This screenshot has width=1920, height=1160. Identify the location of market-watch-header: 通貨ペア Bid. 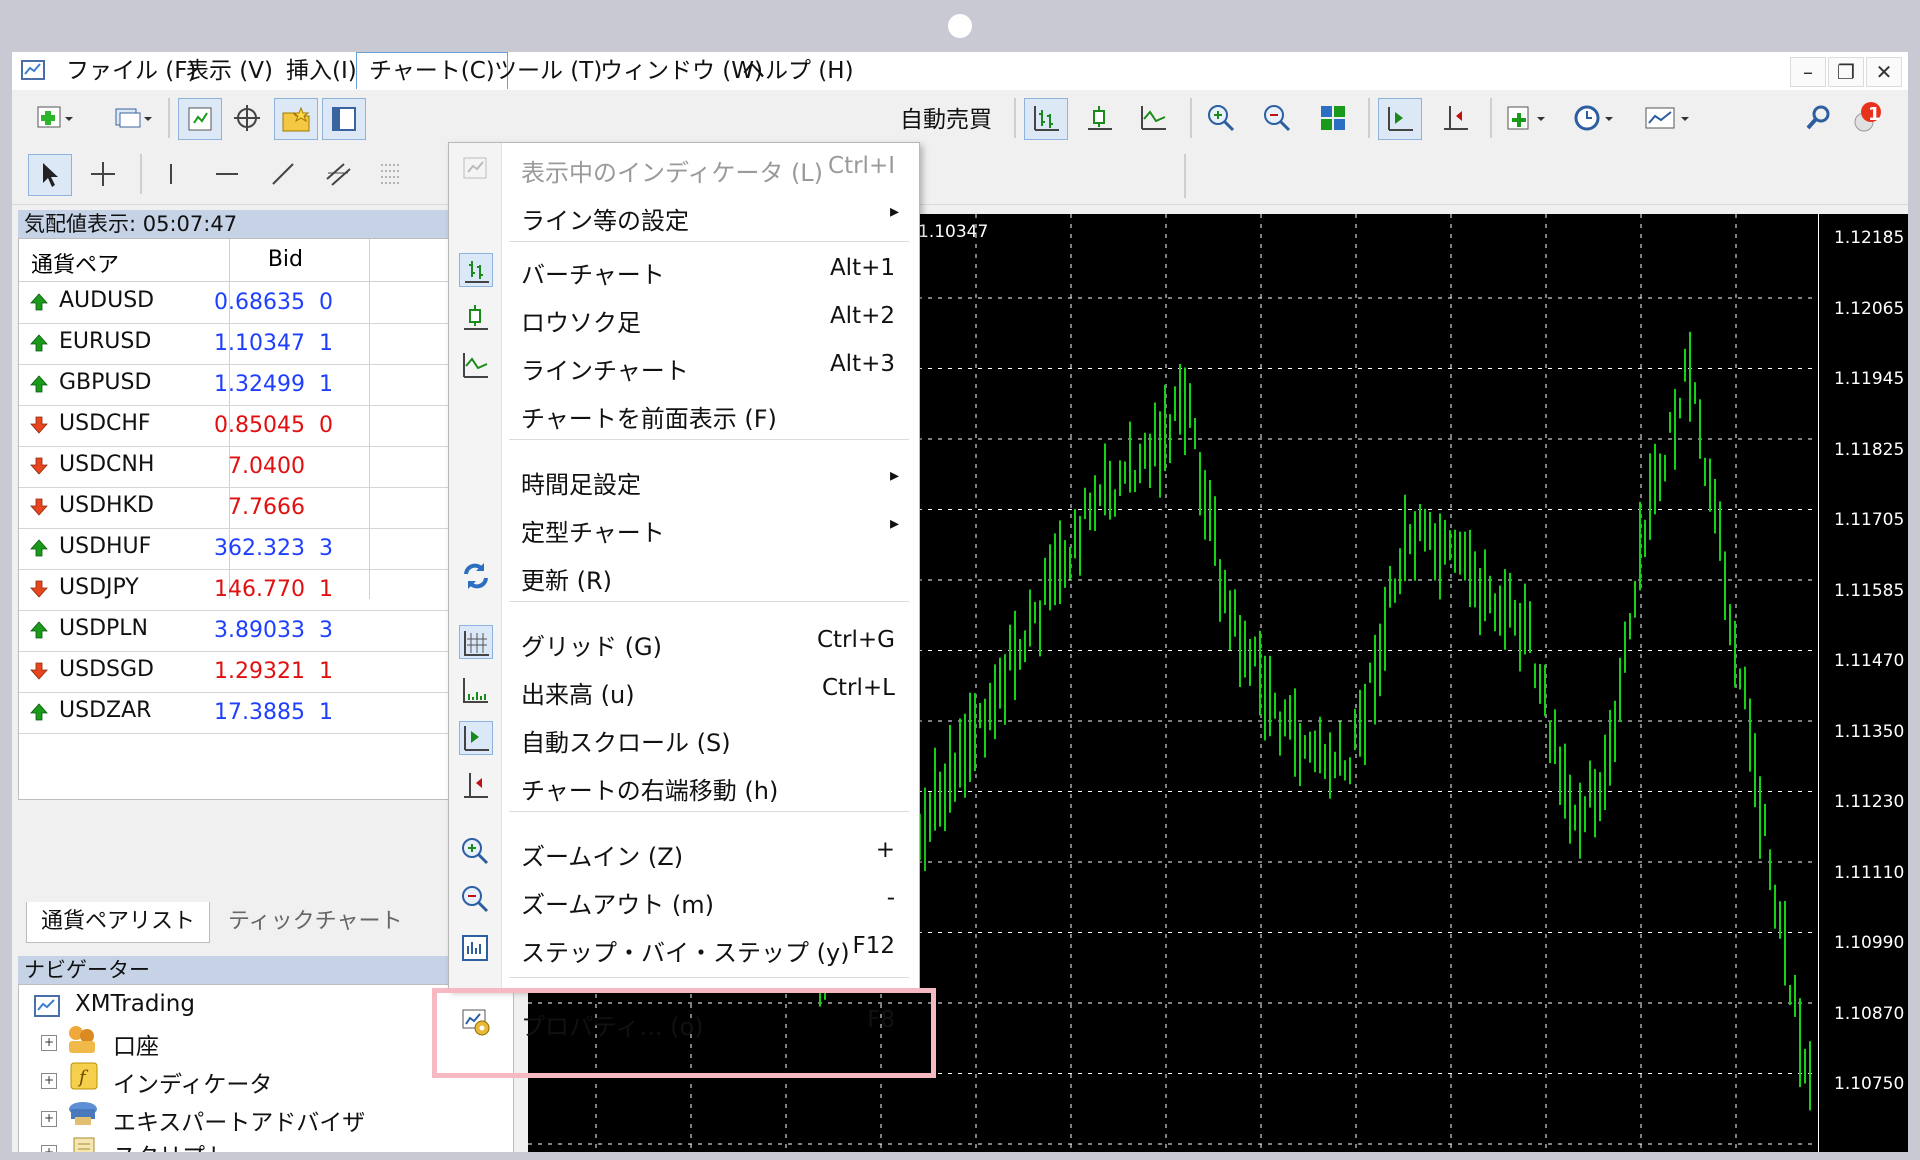
(234, 260).